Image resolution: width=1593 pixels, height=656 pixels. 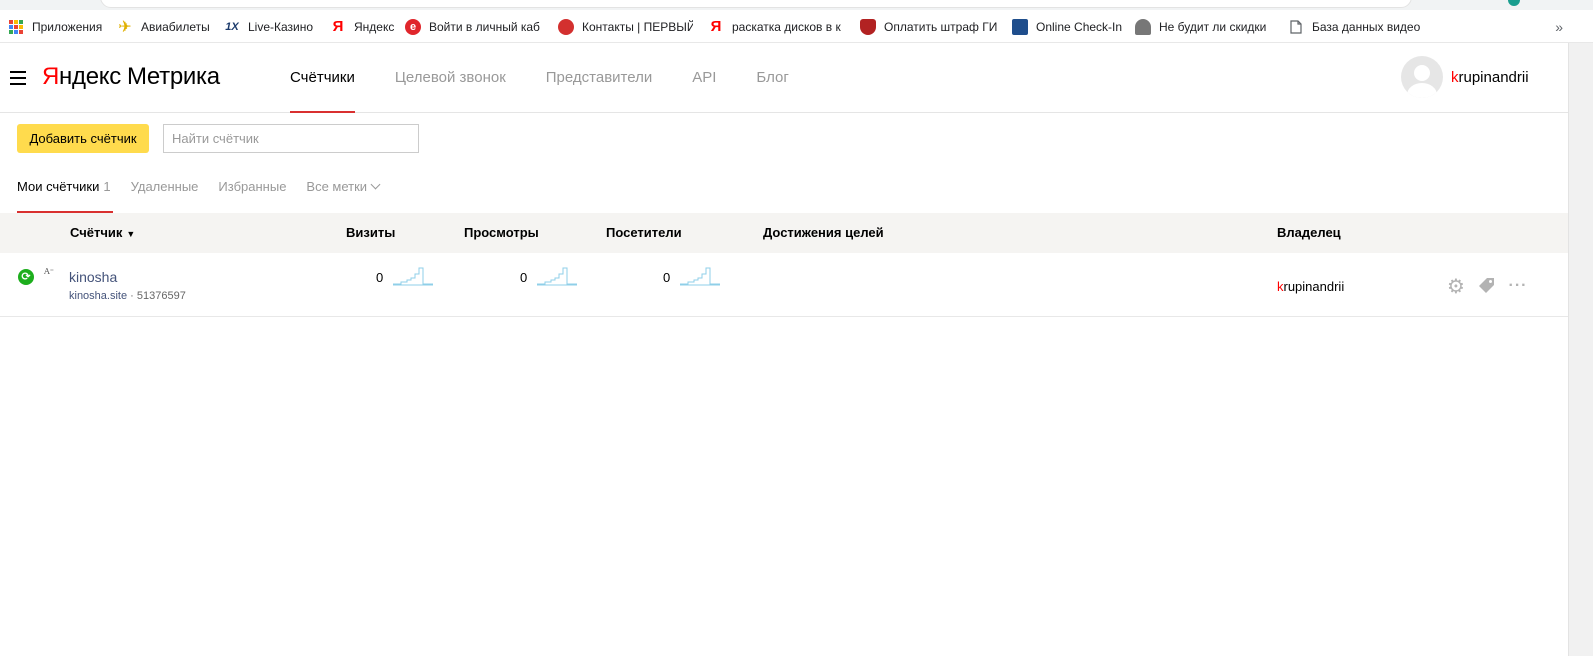 I want to click on column-visitors: Посетители, so click(x=644, y=233).